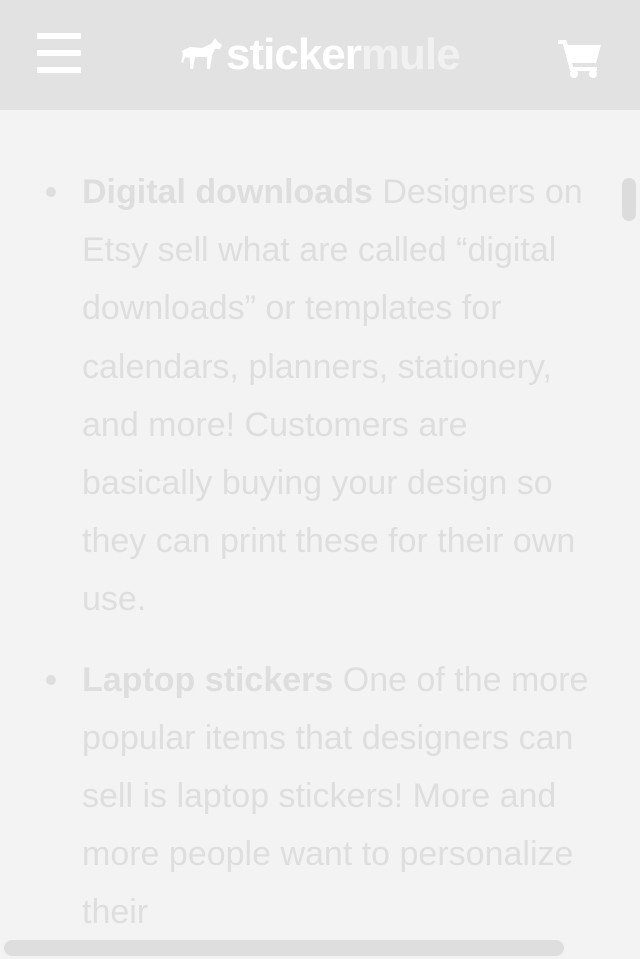  I want to click on top-navbar: sticker mule, so click(320, 55).